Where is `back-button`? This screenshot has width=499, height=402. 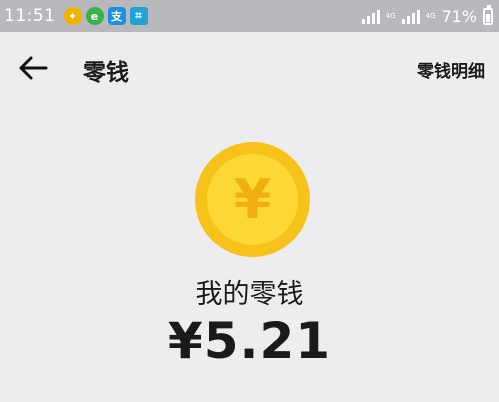
back-button is located at coordinates (33, 68).